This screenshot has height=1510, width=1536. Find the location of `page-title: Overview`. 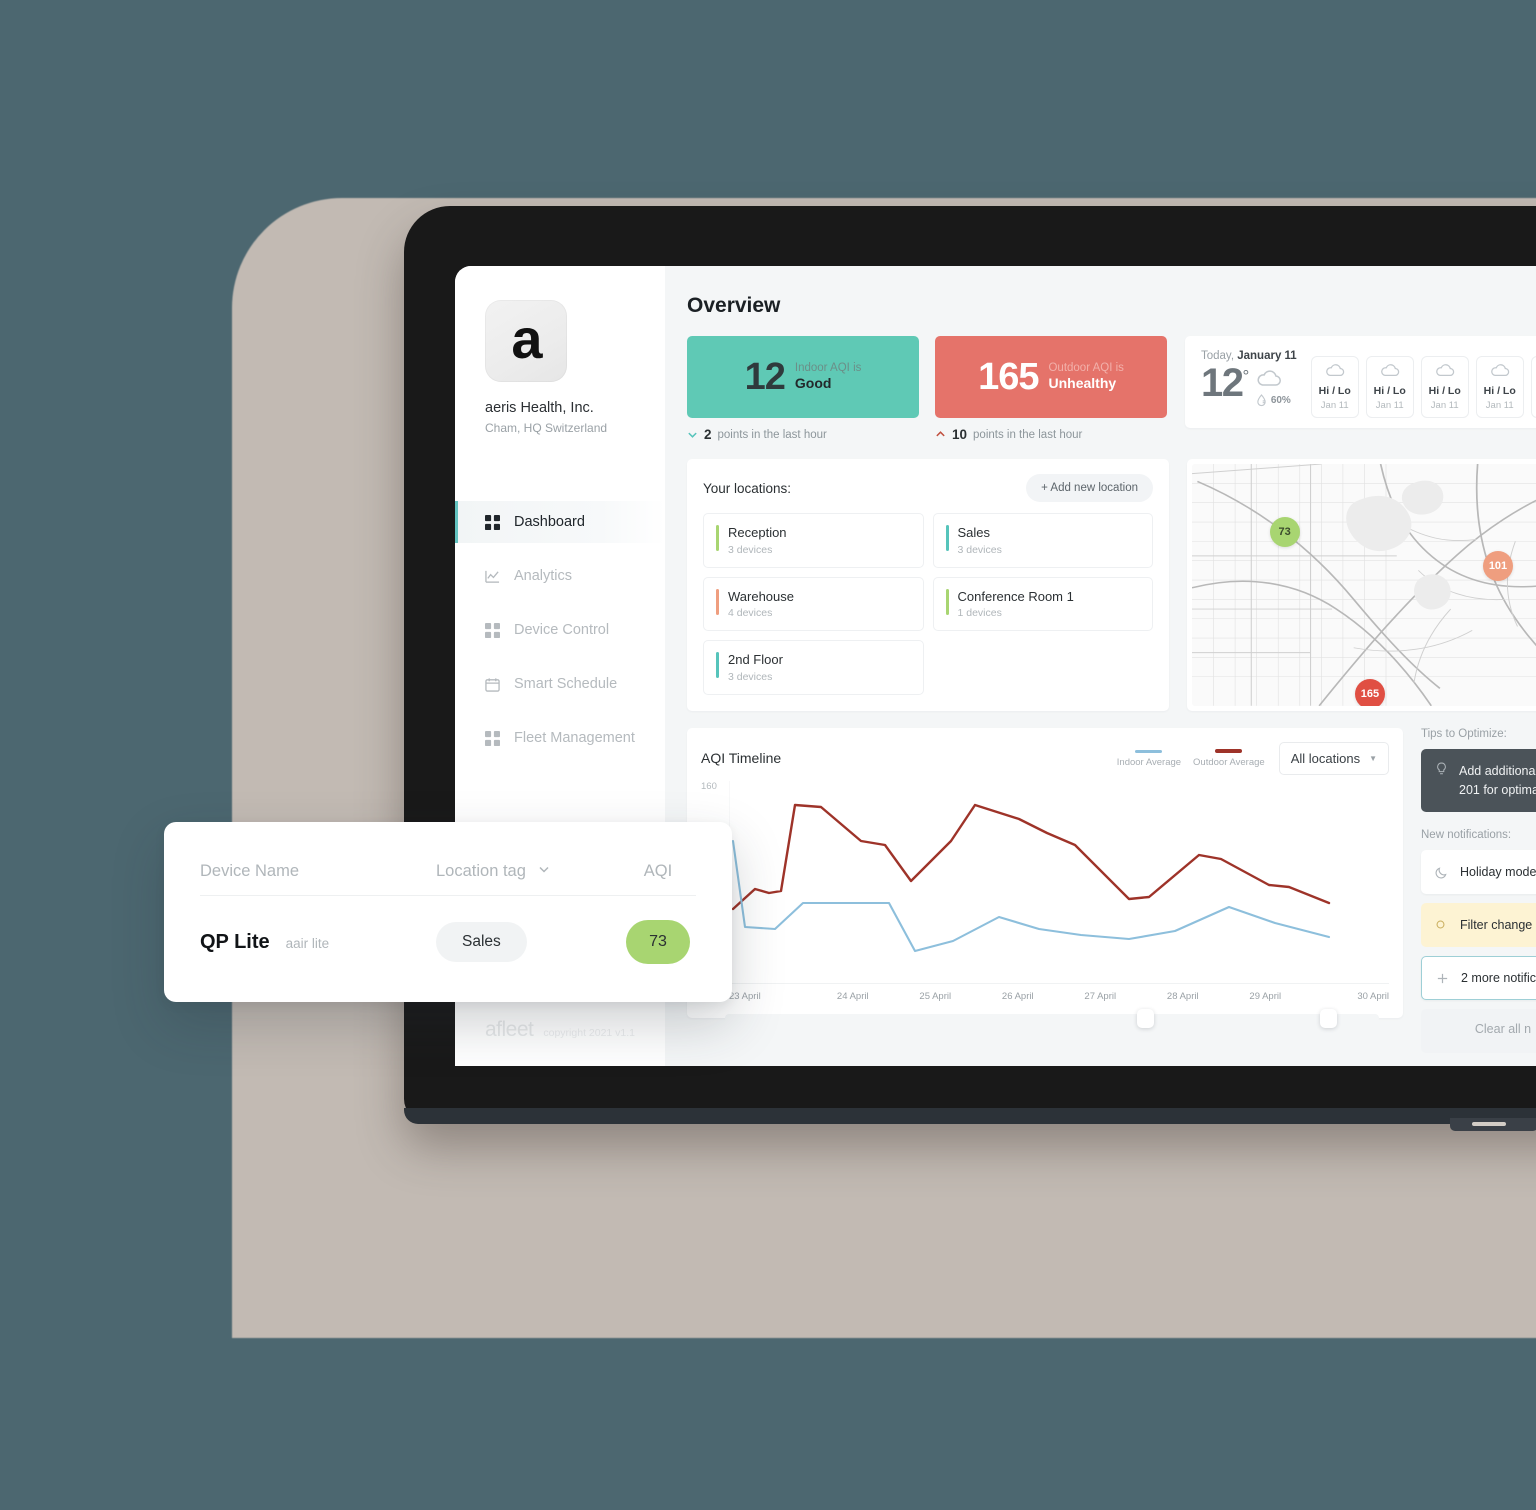

page-title: Overview is located at coordinates (734, 305).